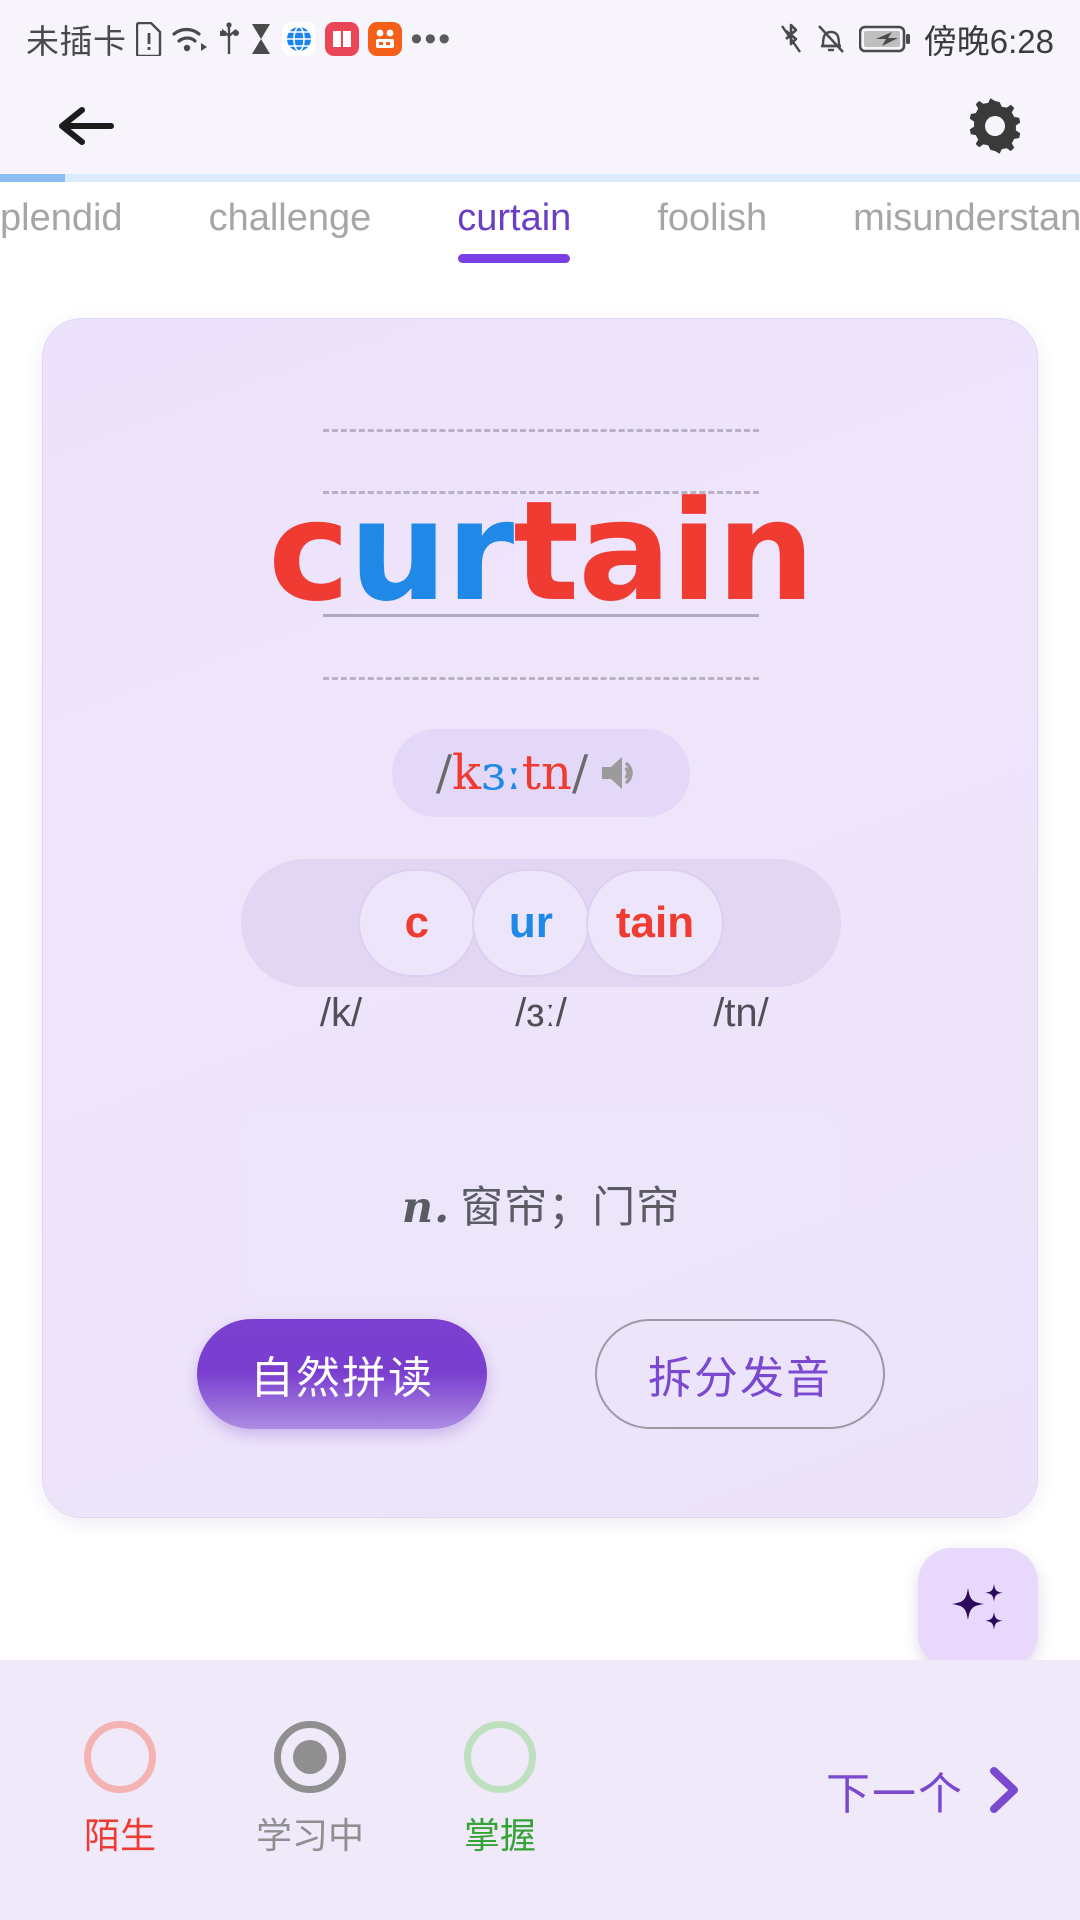 The height and width of the screenshot is (1920, 1080). I want to click on chevron-right-icon, so click(1004, 1790).